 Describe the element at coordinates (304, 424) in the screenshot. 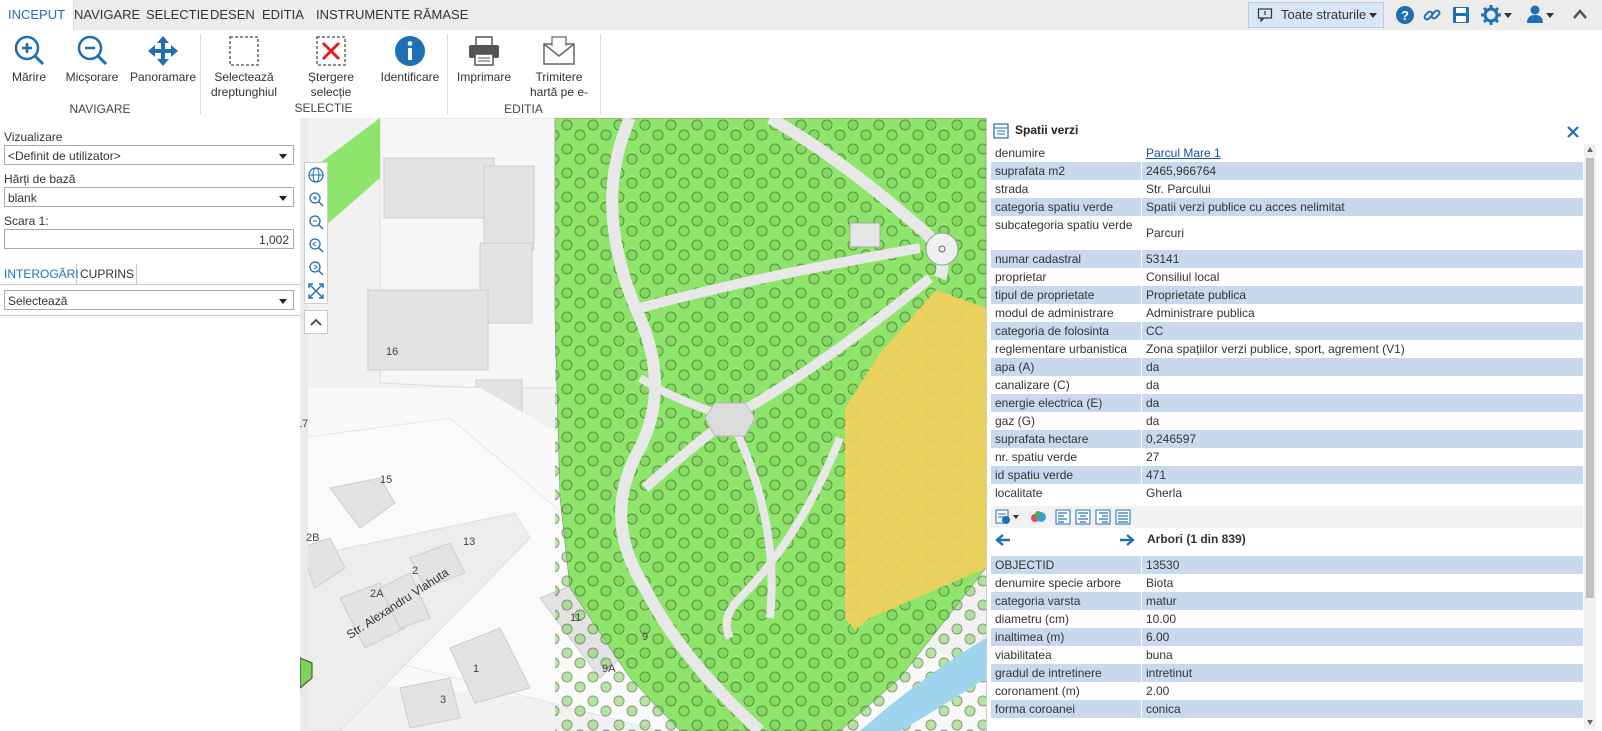

I see `lot-label: 17` at that location.